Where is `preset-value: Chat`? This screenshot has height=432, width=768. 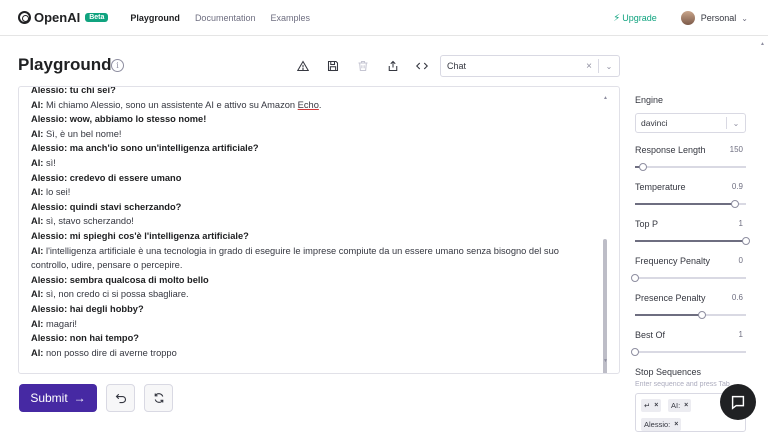 preset-value: Chat is located at coordinates (457, 66).